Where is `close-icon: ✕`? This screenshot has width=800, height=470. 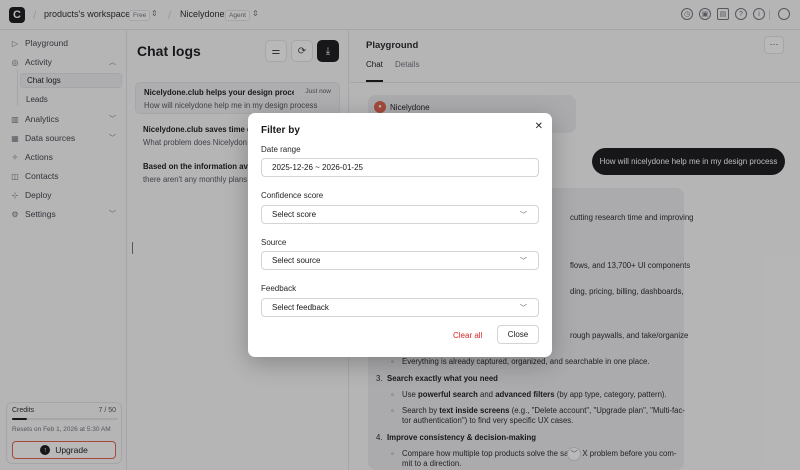
close-icon: ✕ is located at coordinates (539, 126).